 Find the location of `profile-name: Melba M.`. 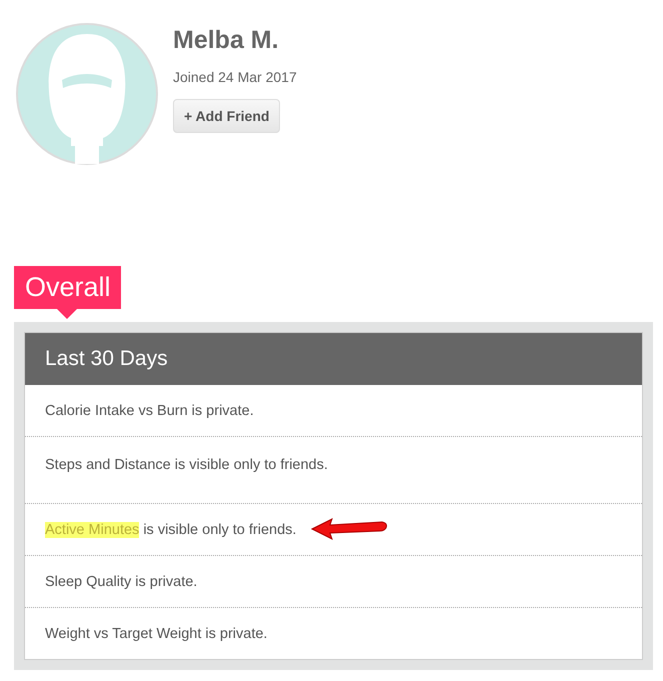

profile-name: Melba M. is located at coordinates (226, 40).